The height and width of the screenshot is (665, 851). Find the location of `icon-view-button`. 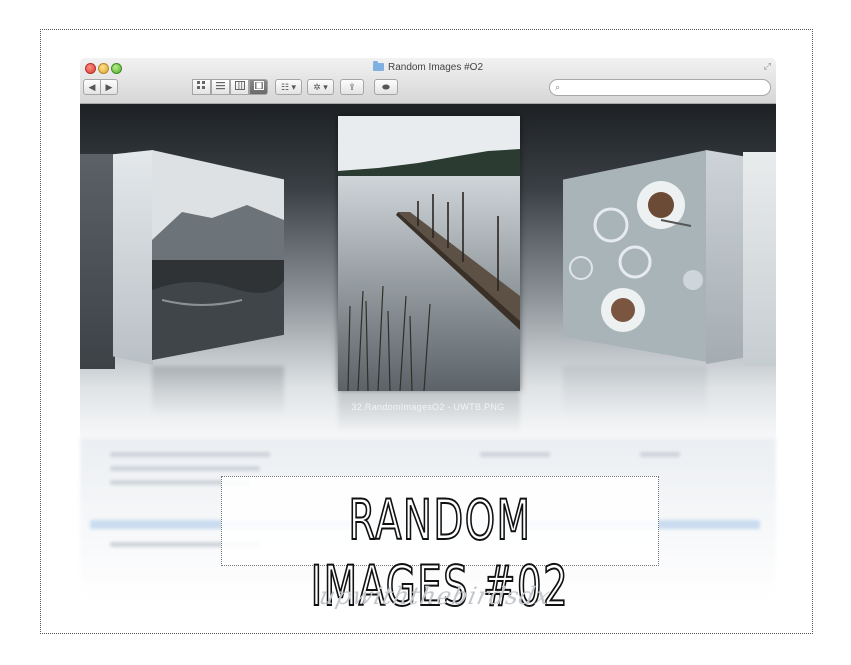

icon-view-button is located at coordinates (201, 87).